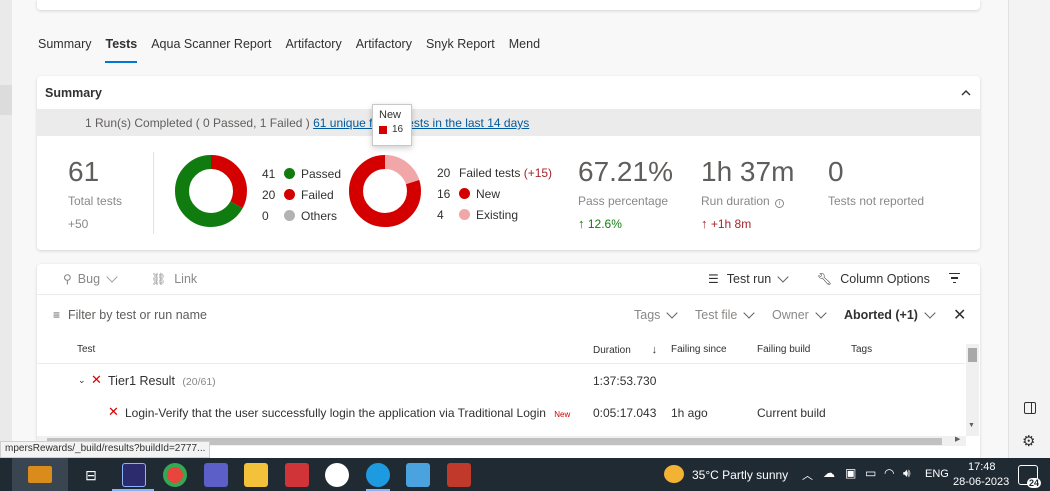 The width and height of the screenshot is (1050, 491). Describe the element at coordinates (508, 294) in the screenshot. I see `divider` at that location.